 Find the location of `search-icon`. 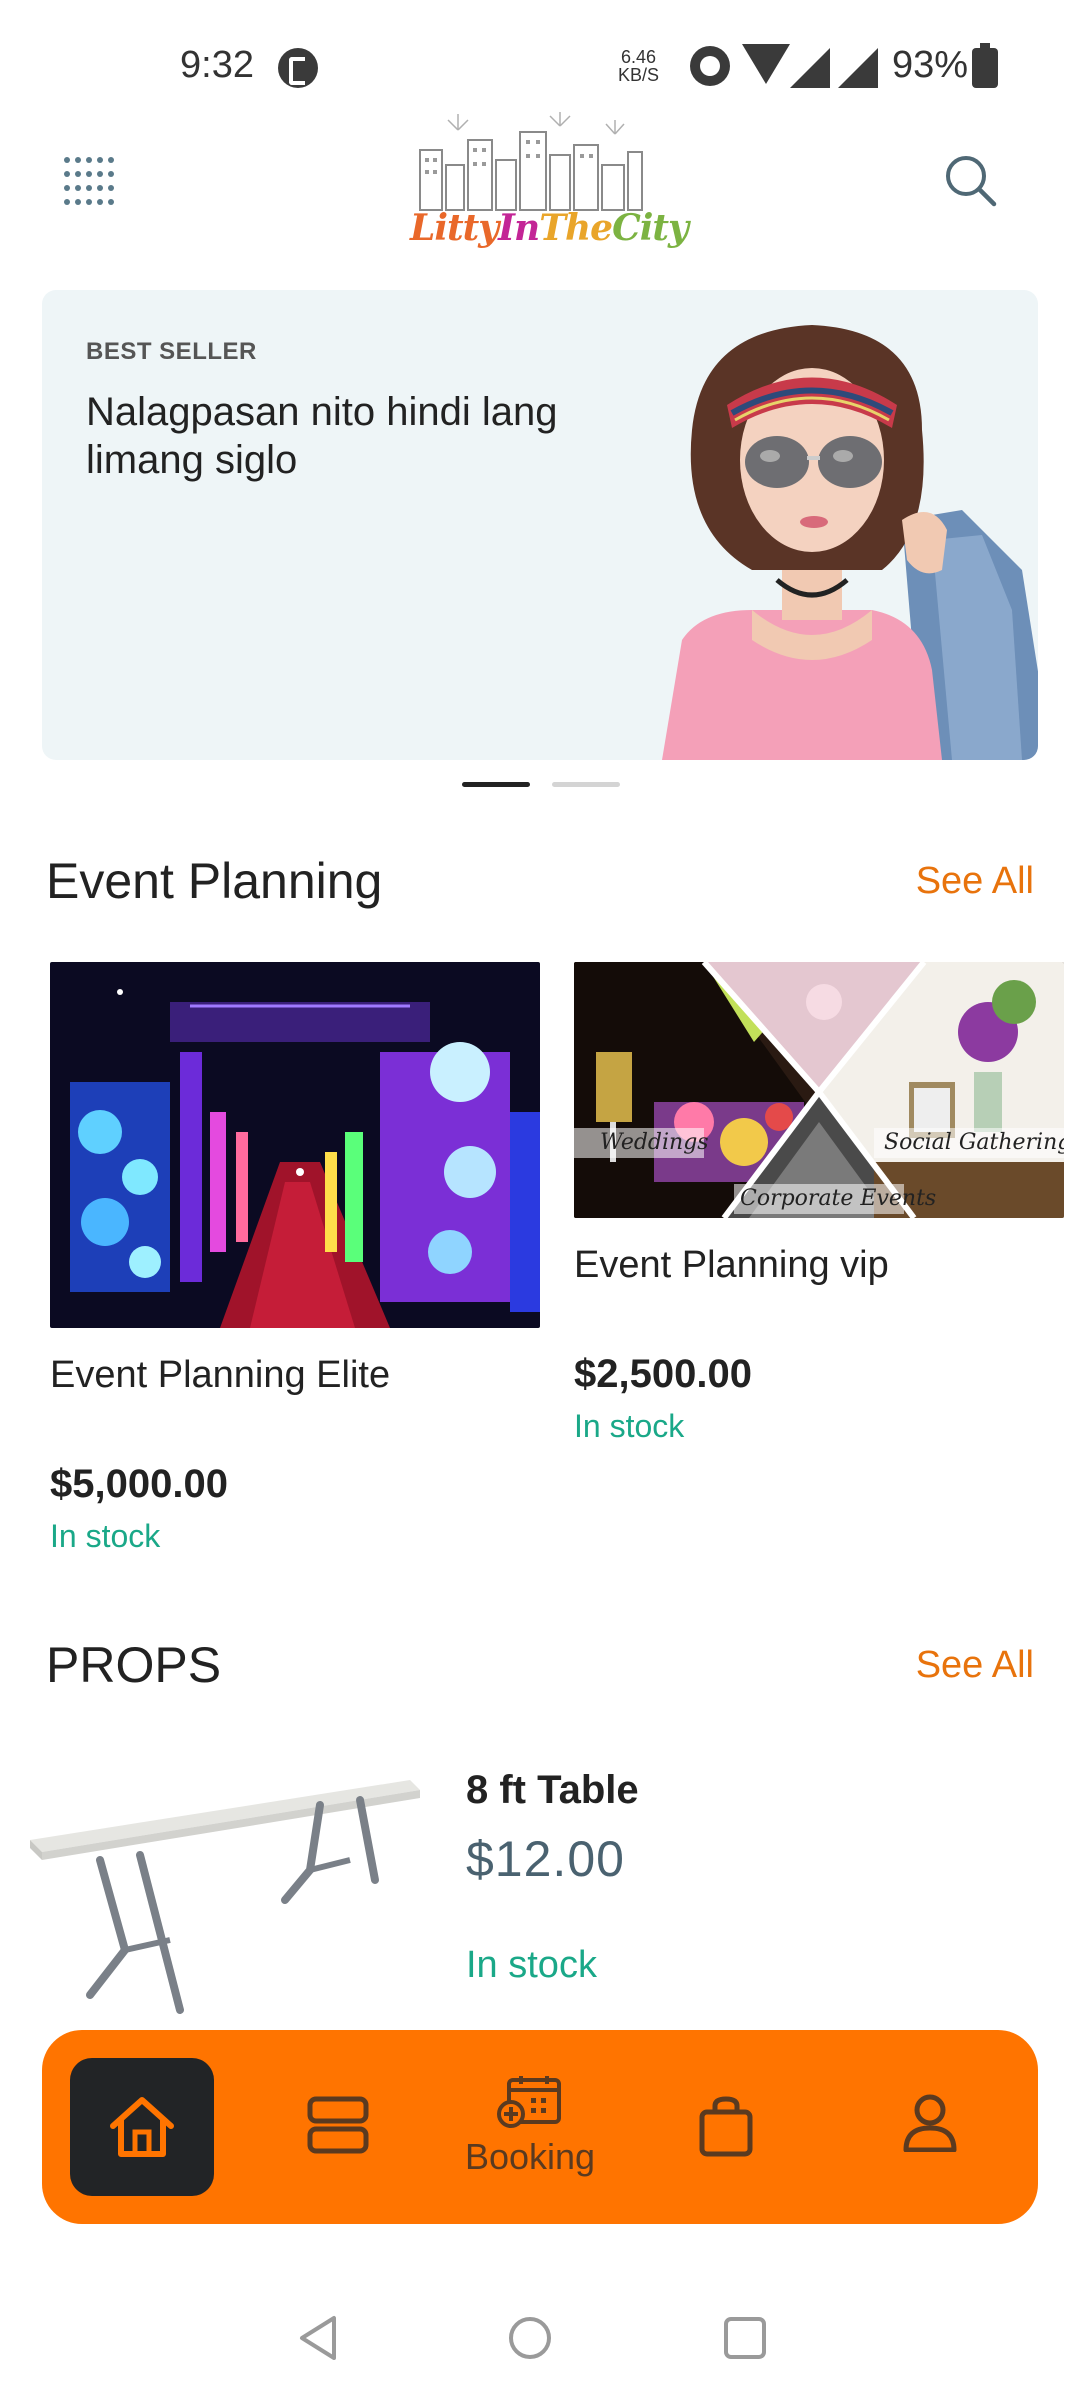

search-icon is located at coordinates (970, 180).